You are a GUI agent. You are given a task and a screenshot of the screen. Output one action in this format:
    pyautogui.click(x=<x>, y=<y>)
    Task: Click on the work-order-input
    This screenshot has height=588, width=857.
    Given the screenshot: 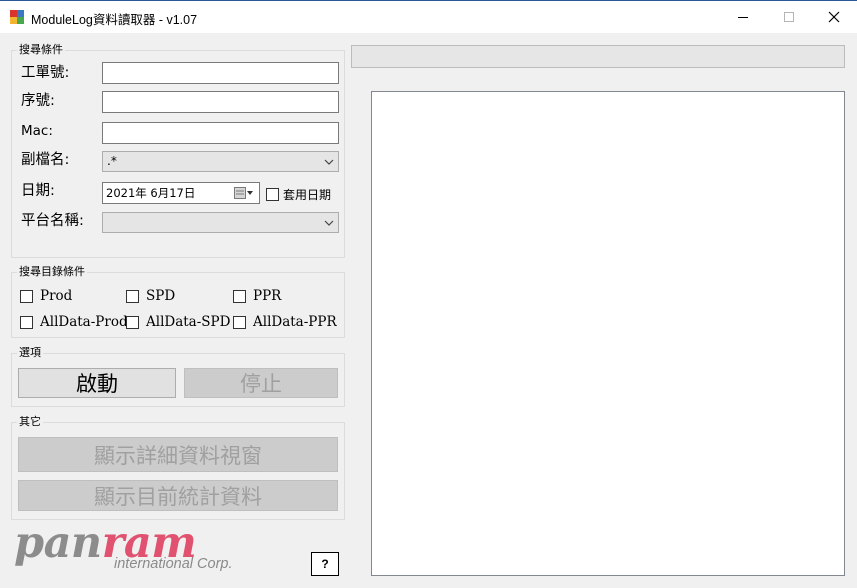 What is the action you would take?
    pyautogui.click(x=220, y=73)
    